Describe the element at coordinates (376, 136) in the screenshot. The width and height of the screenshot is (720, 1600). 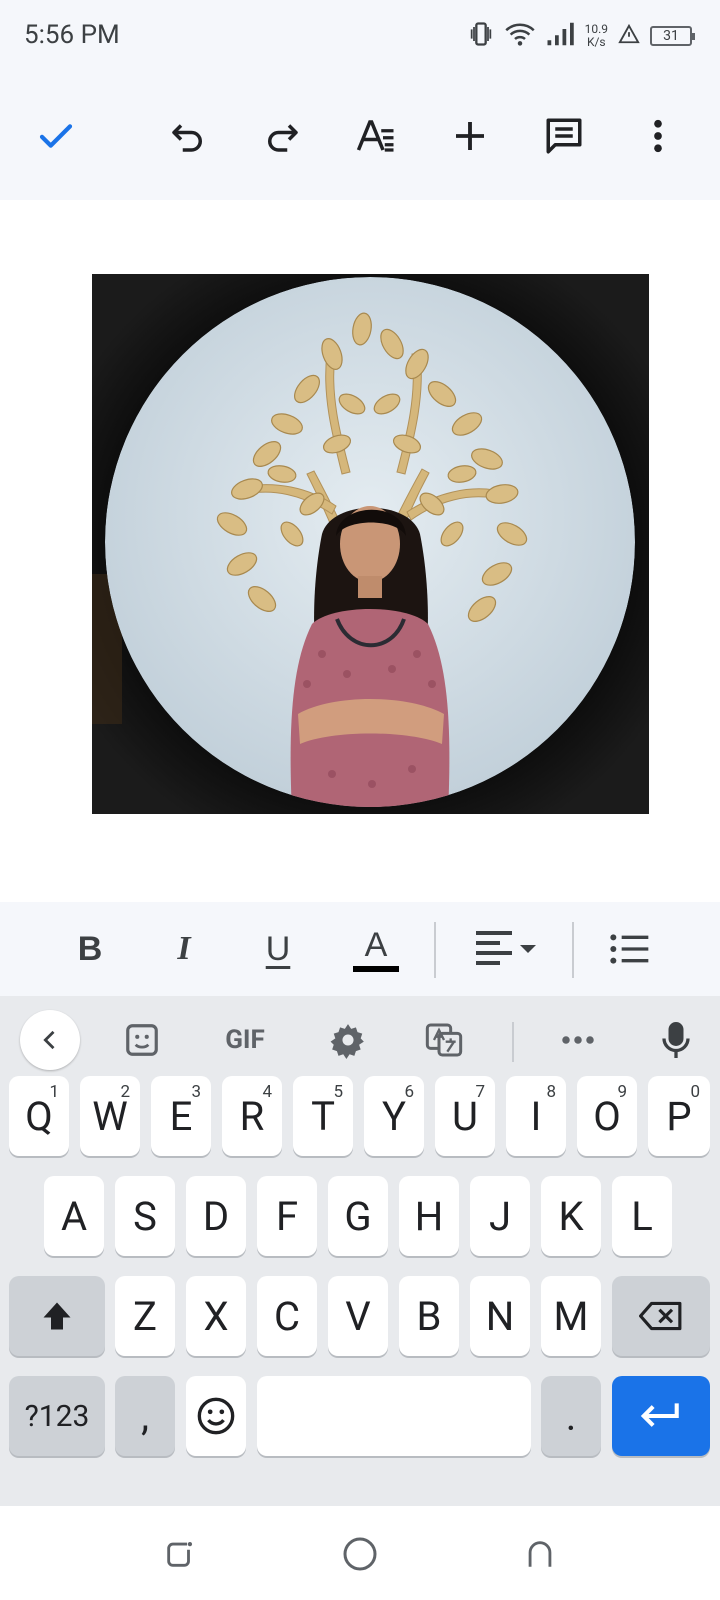
I see `text-format-icon` at that location.